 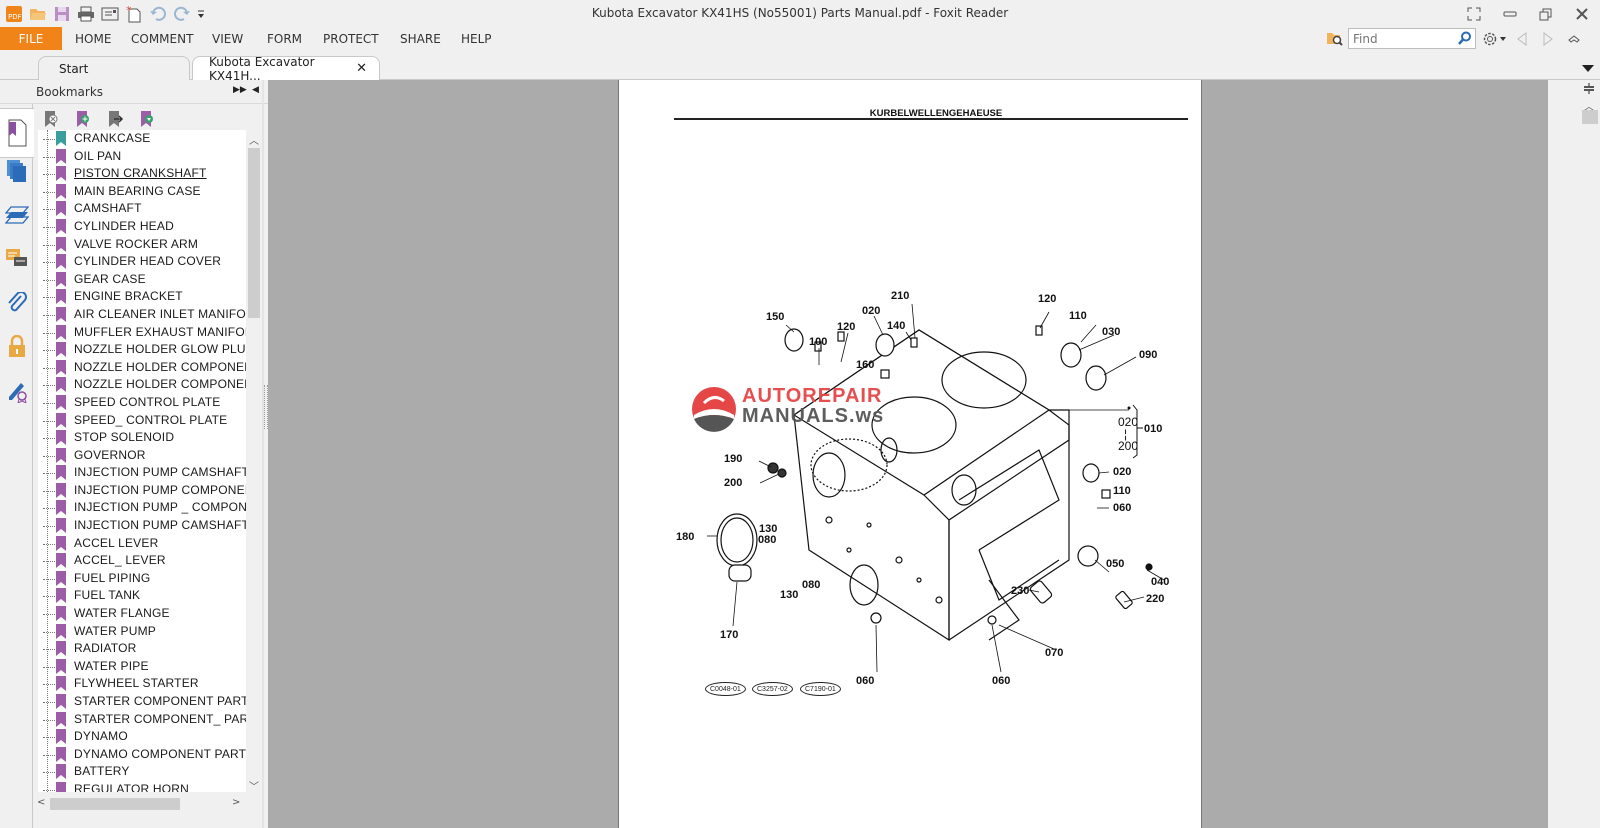 I want to click on menu-protect: PROTECT, so click(x=351, y=39).